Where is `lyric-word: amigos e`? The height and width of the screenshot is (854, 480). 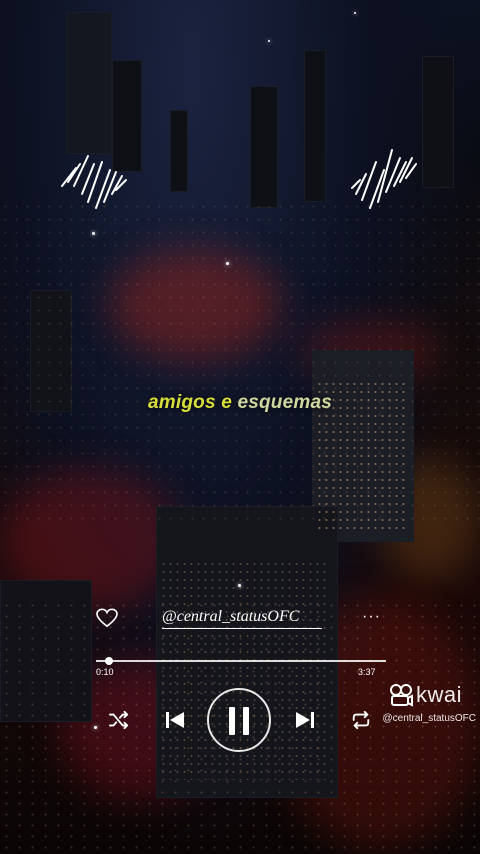
lyric-word: amigos e is located at coordinates (190, 402).